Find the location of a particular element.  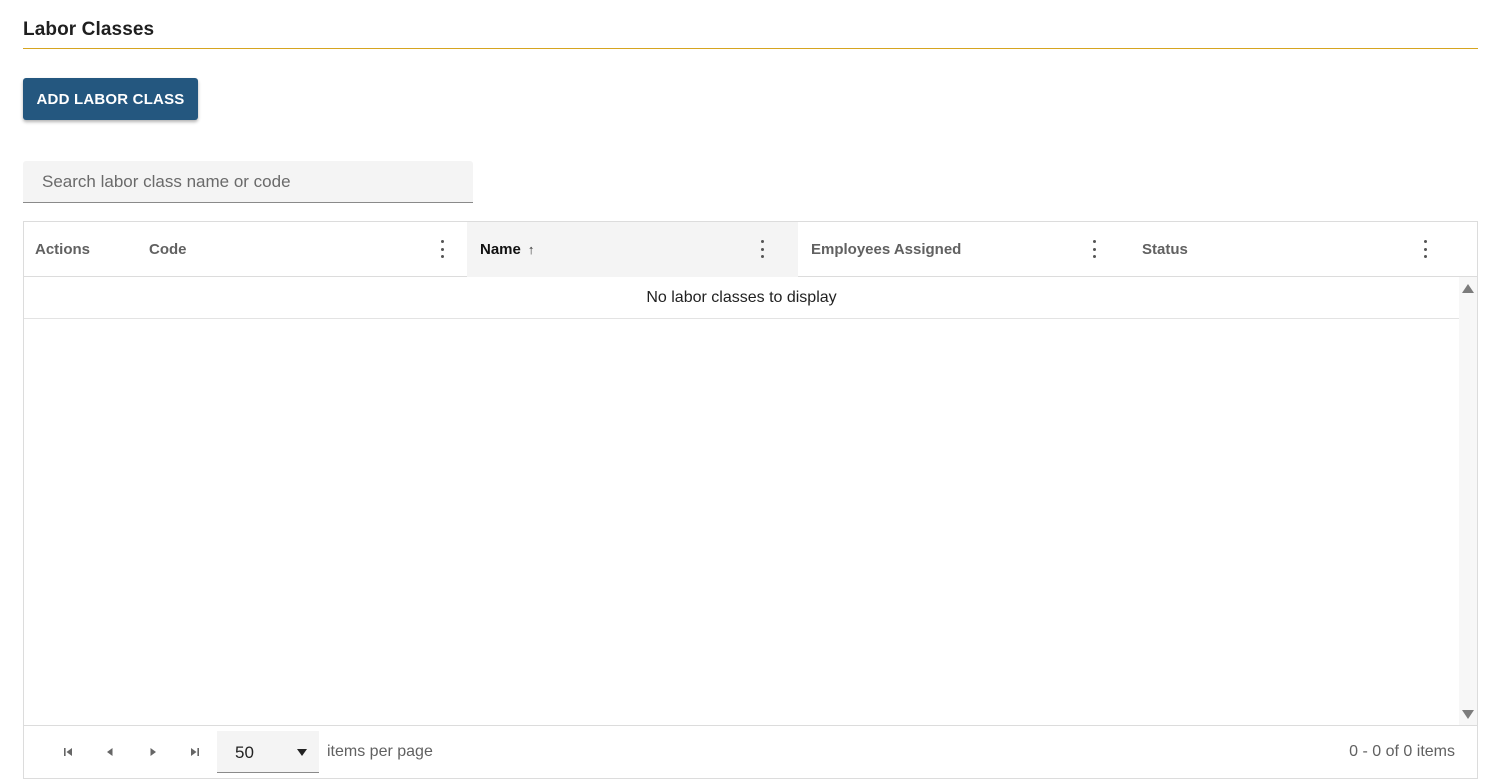

scroll-up-icon is located at coordinates (1468, 288).